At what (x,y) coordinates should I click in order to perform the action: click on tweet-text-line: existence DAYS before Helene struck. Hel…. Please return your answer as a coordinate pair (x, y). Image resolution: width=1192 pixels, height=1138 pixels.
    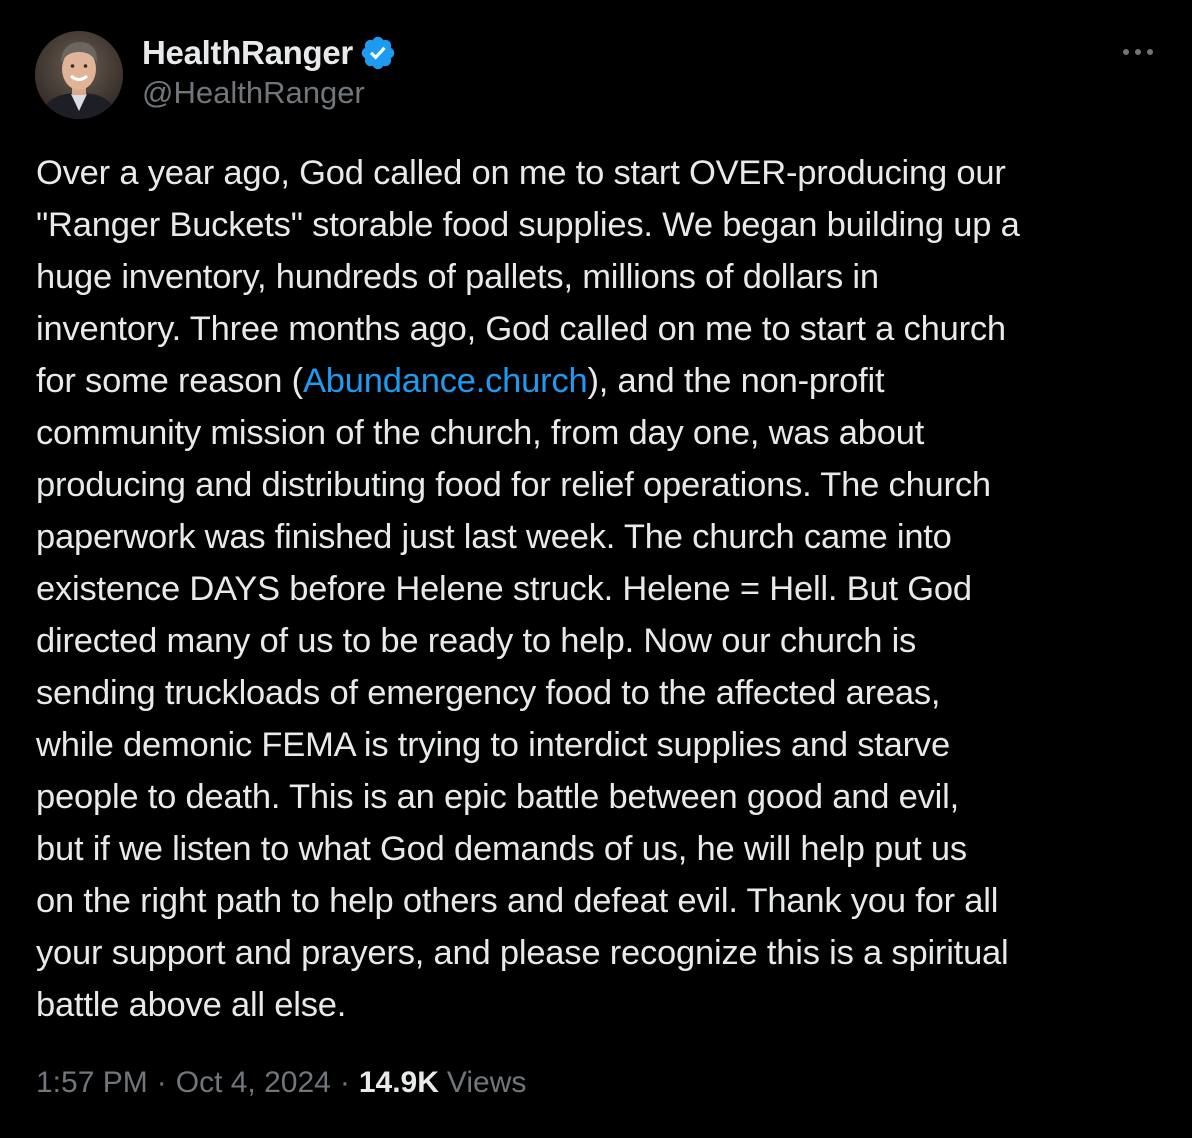
    Looking at the image, I should click on (504, 589).